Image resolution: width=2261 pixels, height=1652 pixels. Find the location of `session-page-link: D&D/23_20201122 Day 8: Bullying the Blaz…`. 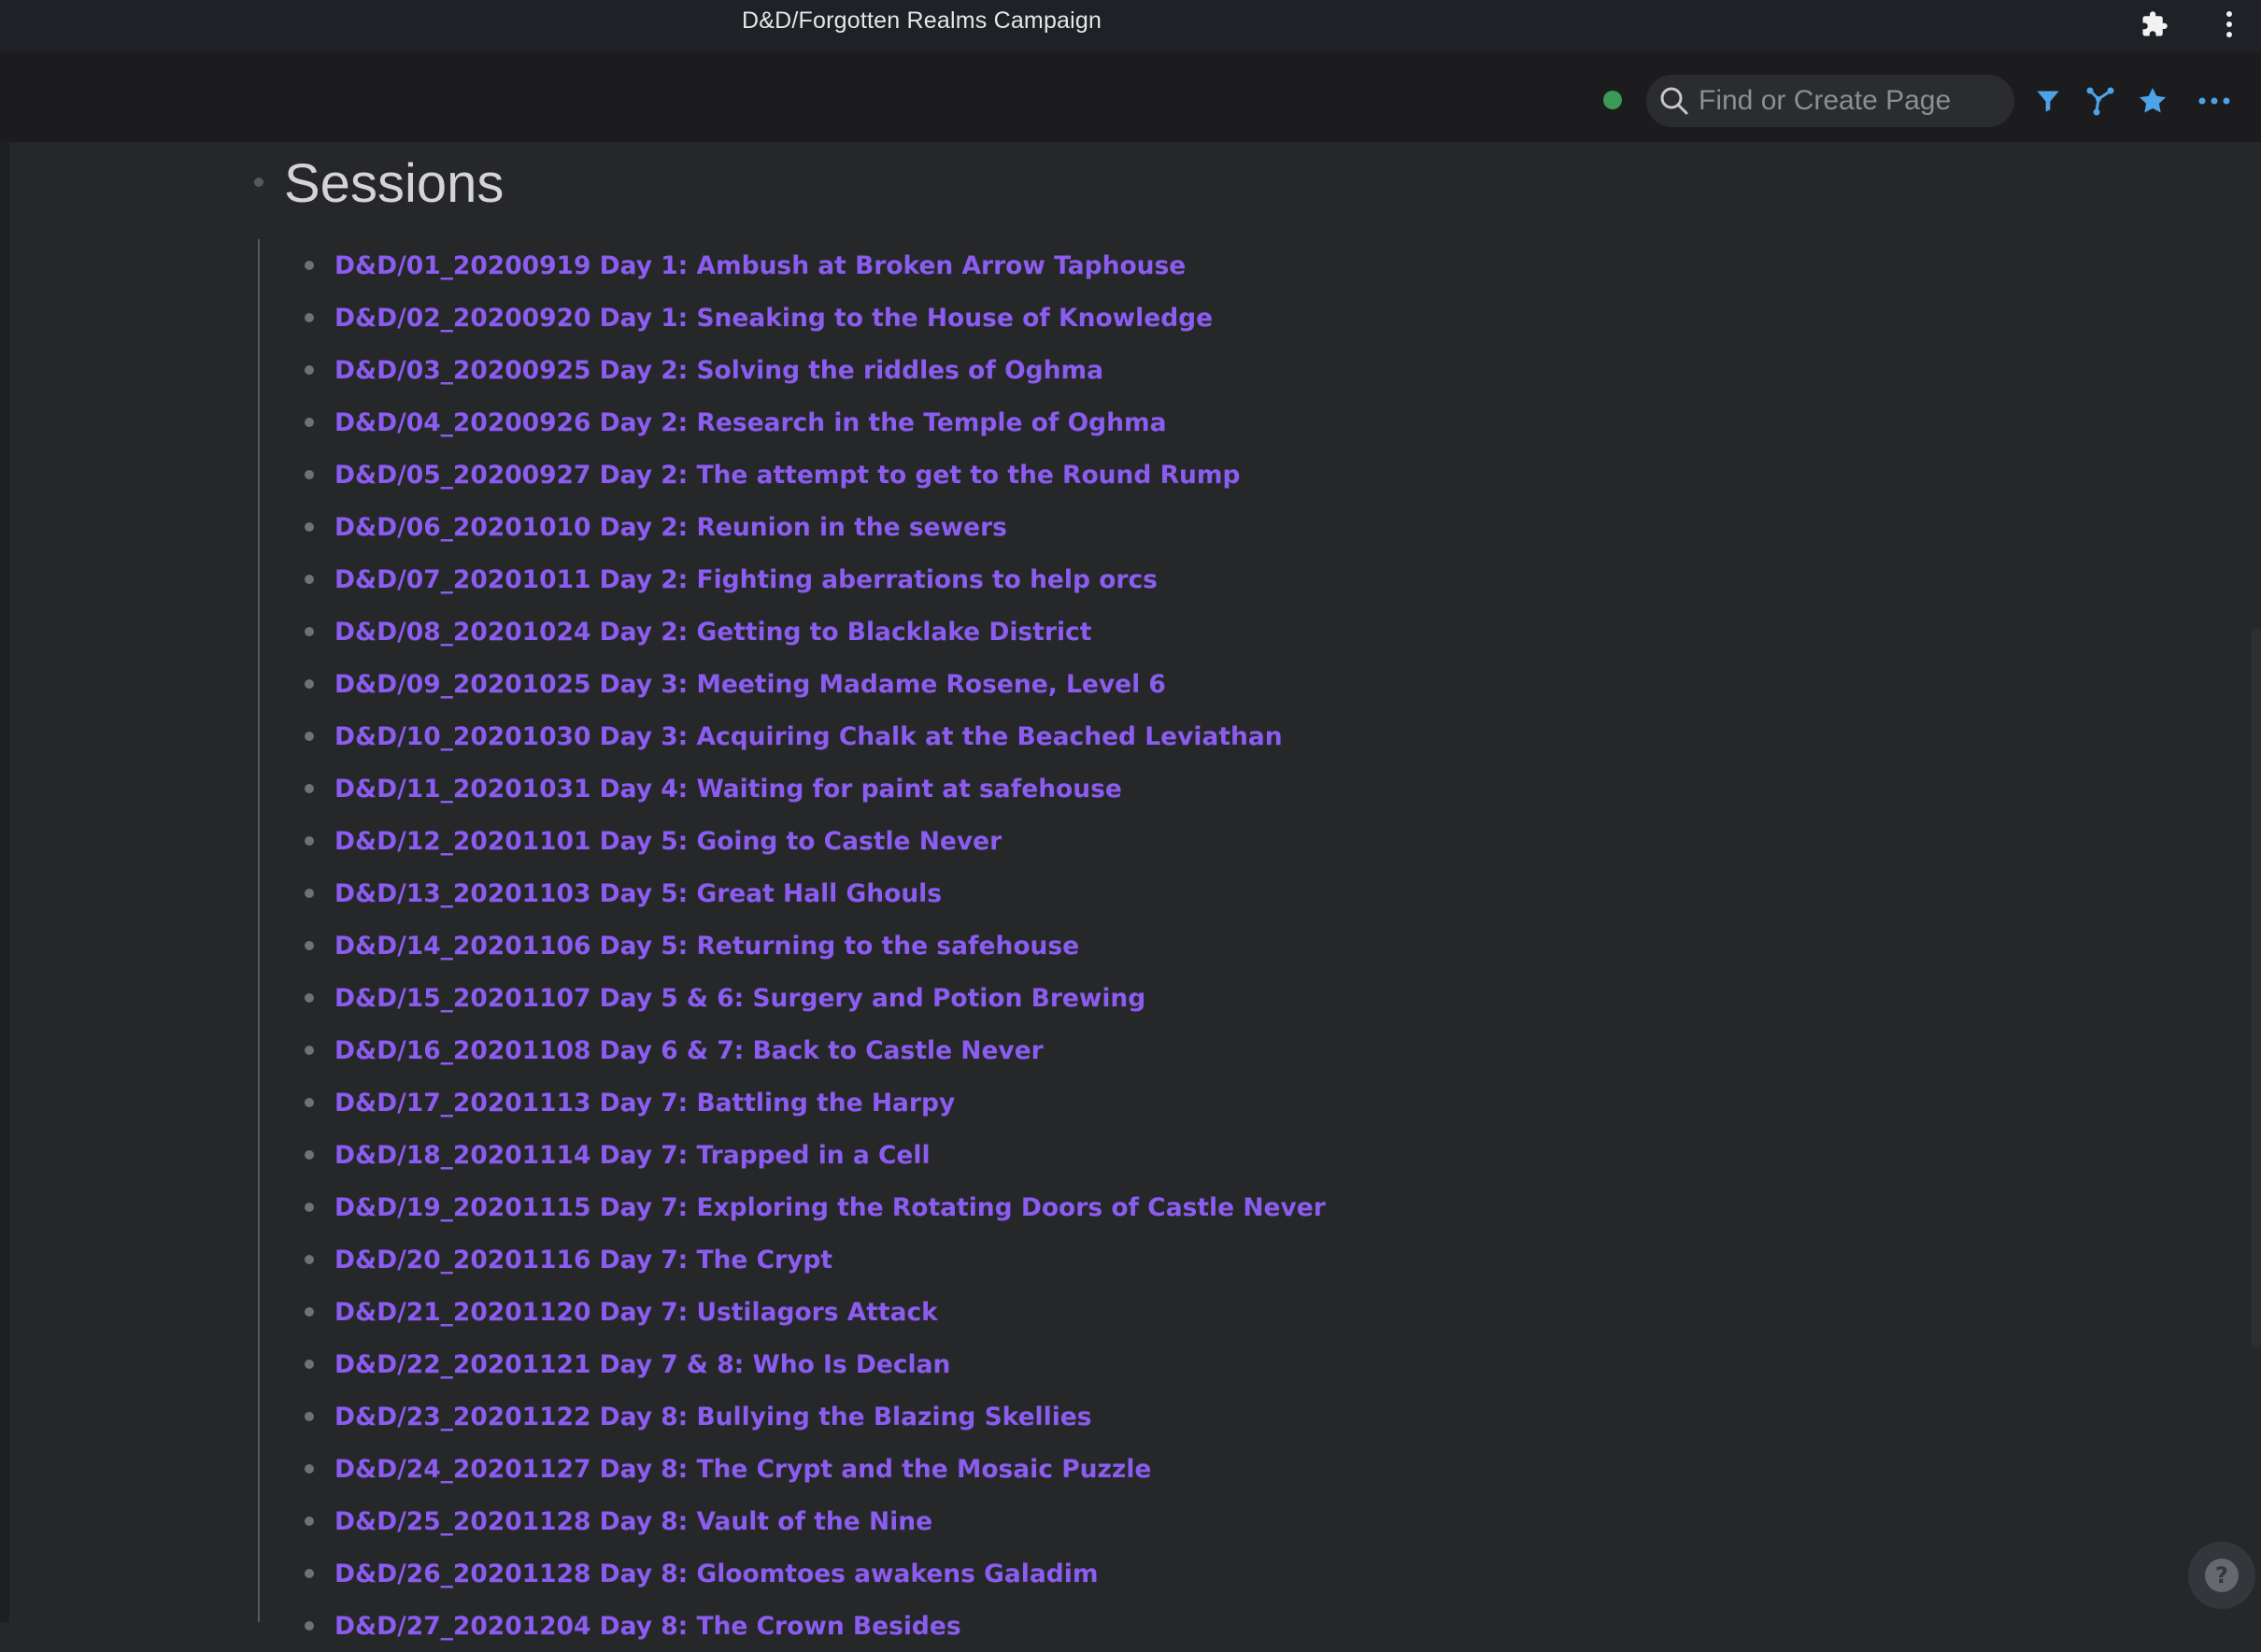

session-page-link: D&D/23_20201122 Day 8: Bullying the Blaz… is located at coordinates (713, 1417).